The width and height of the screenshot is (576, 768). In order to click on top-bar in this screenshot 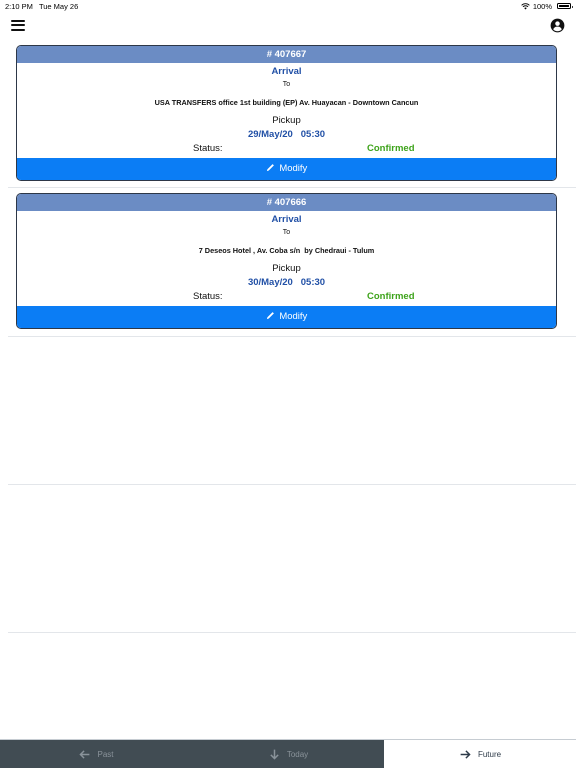, I will do `click(288, 26)`.